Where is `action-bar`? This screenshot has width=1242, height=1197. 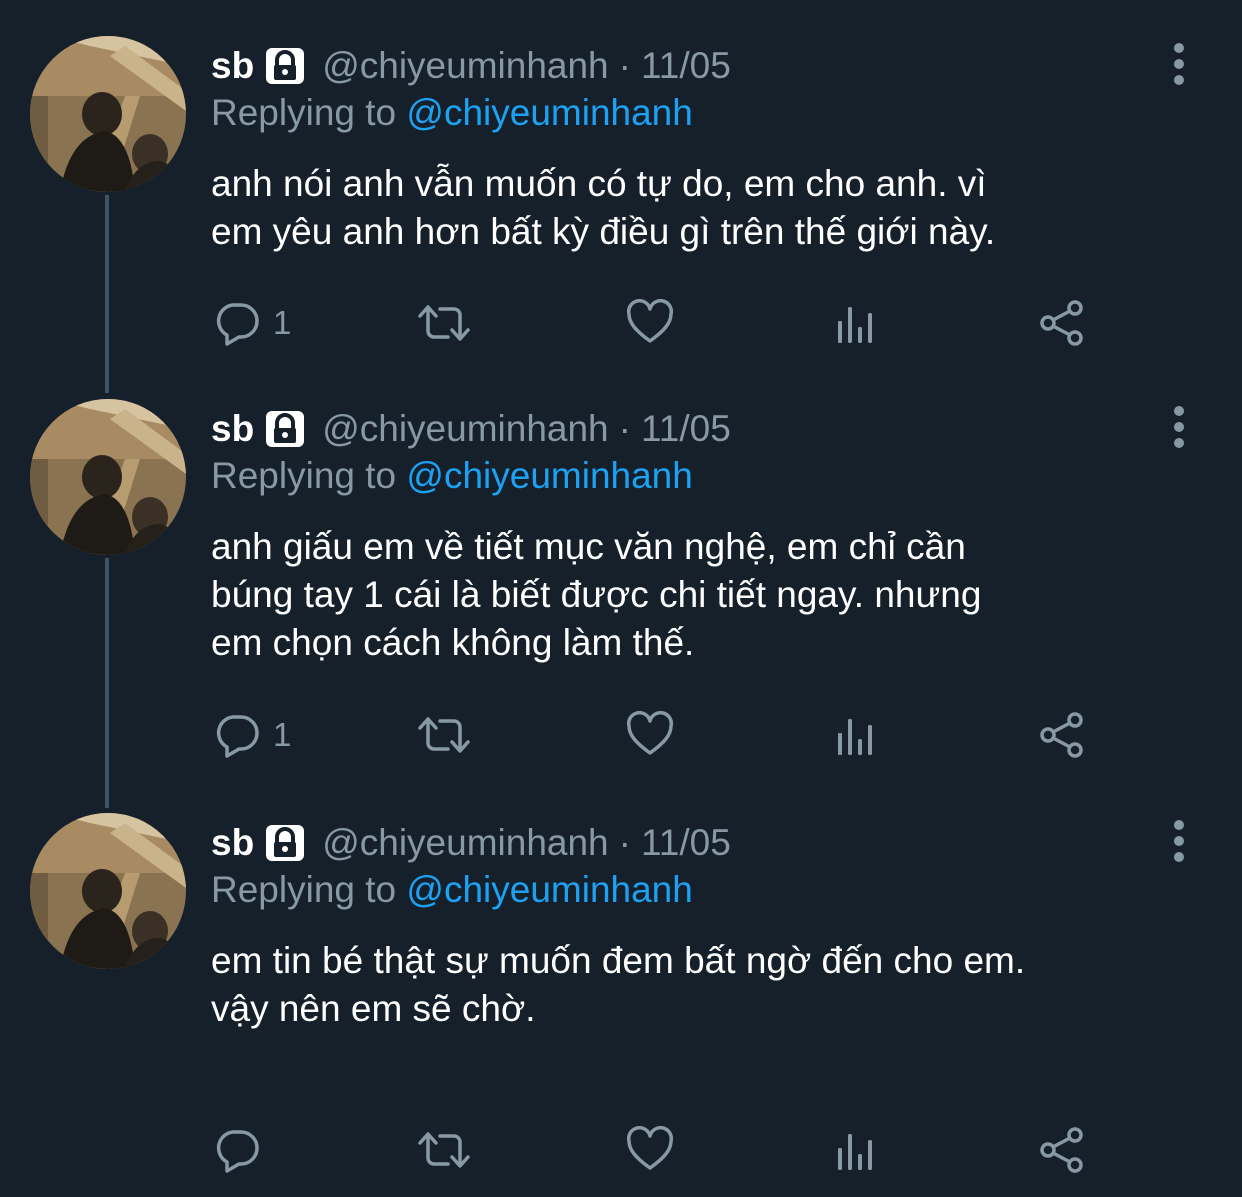 action-bar is located at coordinates (621, 1150).